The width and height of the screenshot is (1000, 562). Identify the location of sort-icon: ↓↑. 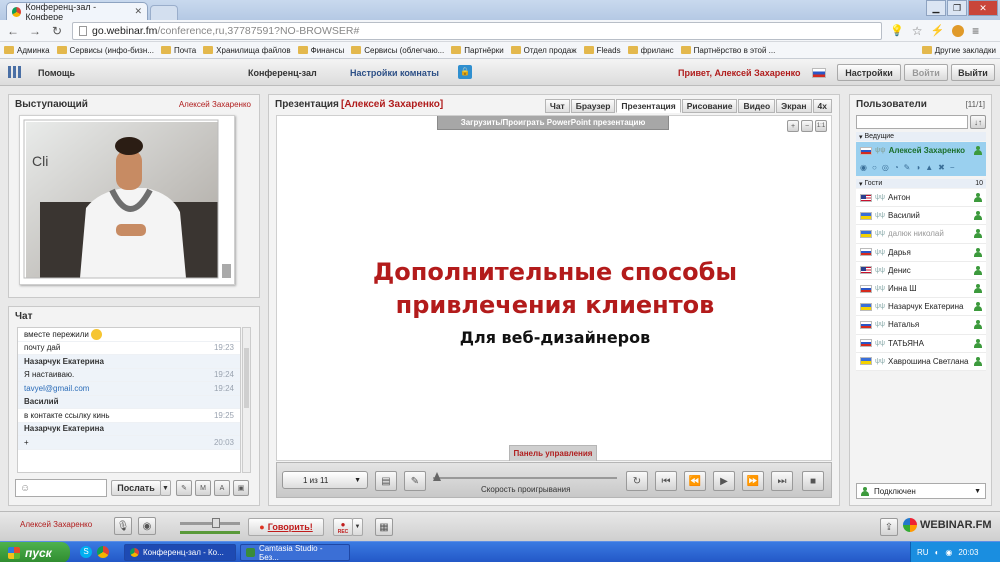
(978, 122).